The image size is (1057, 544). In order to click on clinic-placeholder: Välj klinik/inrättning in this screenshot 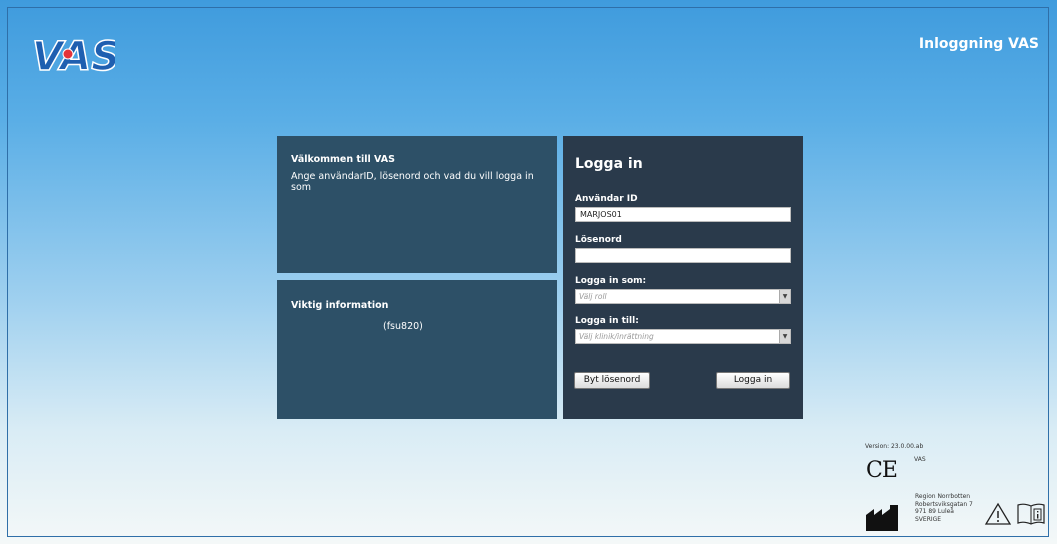, I will do `click(616, 336)`.